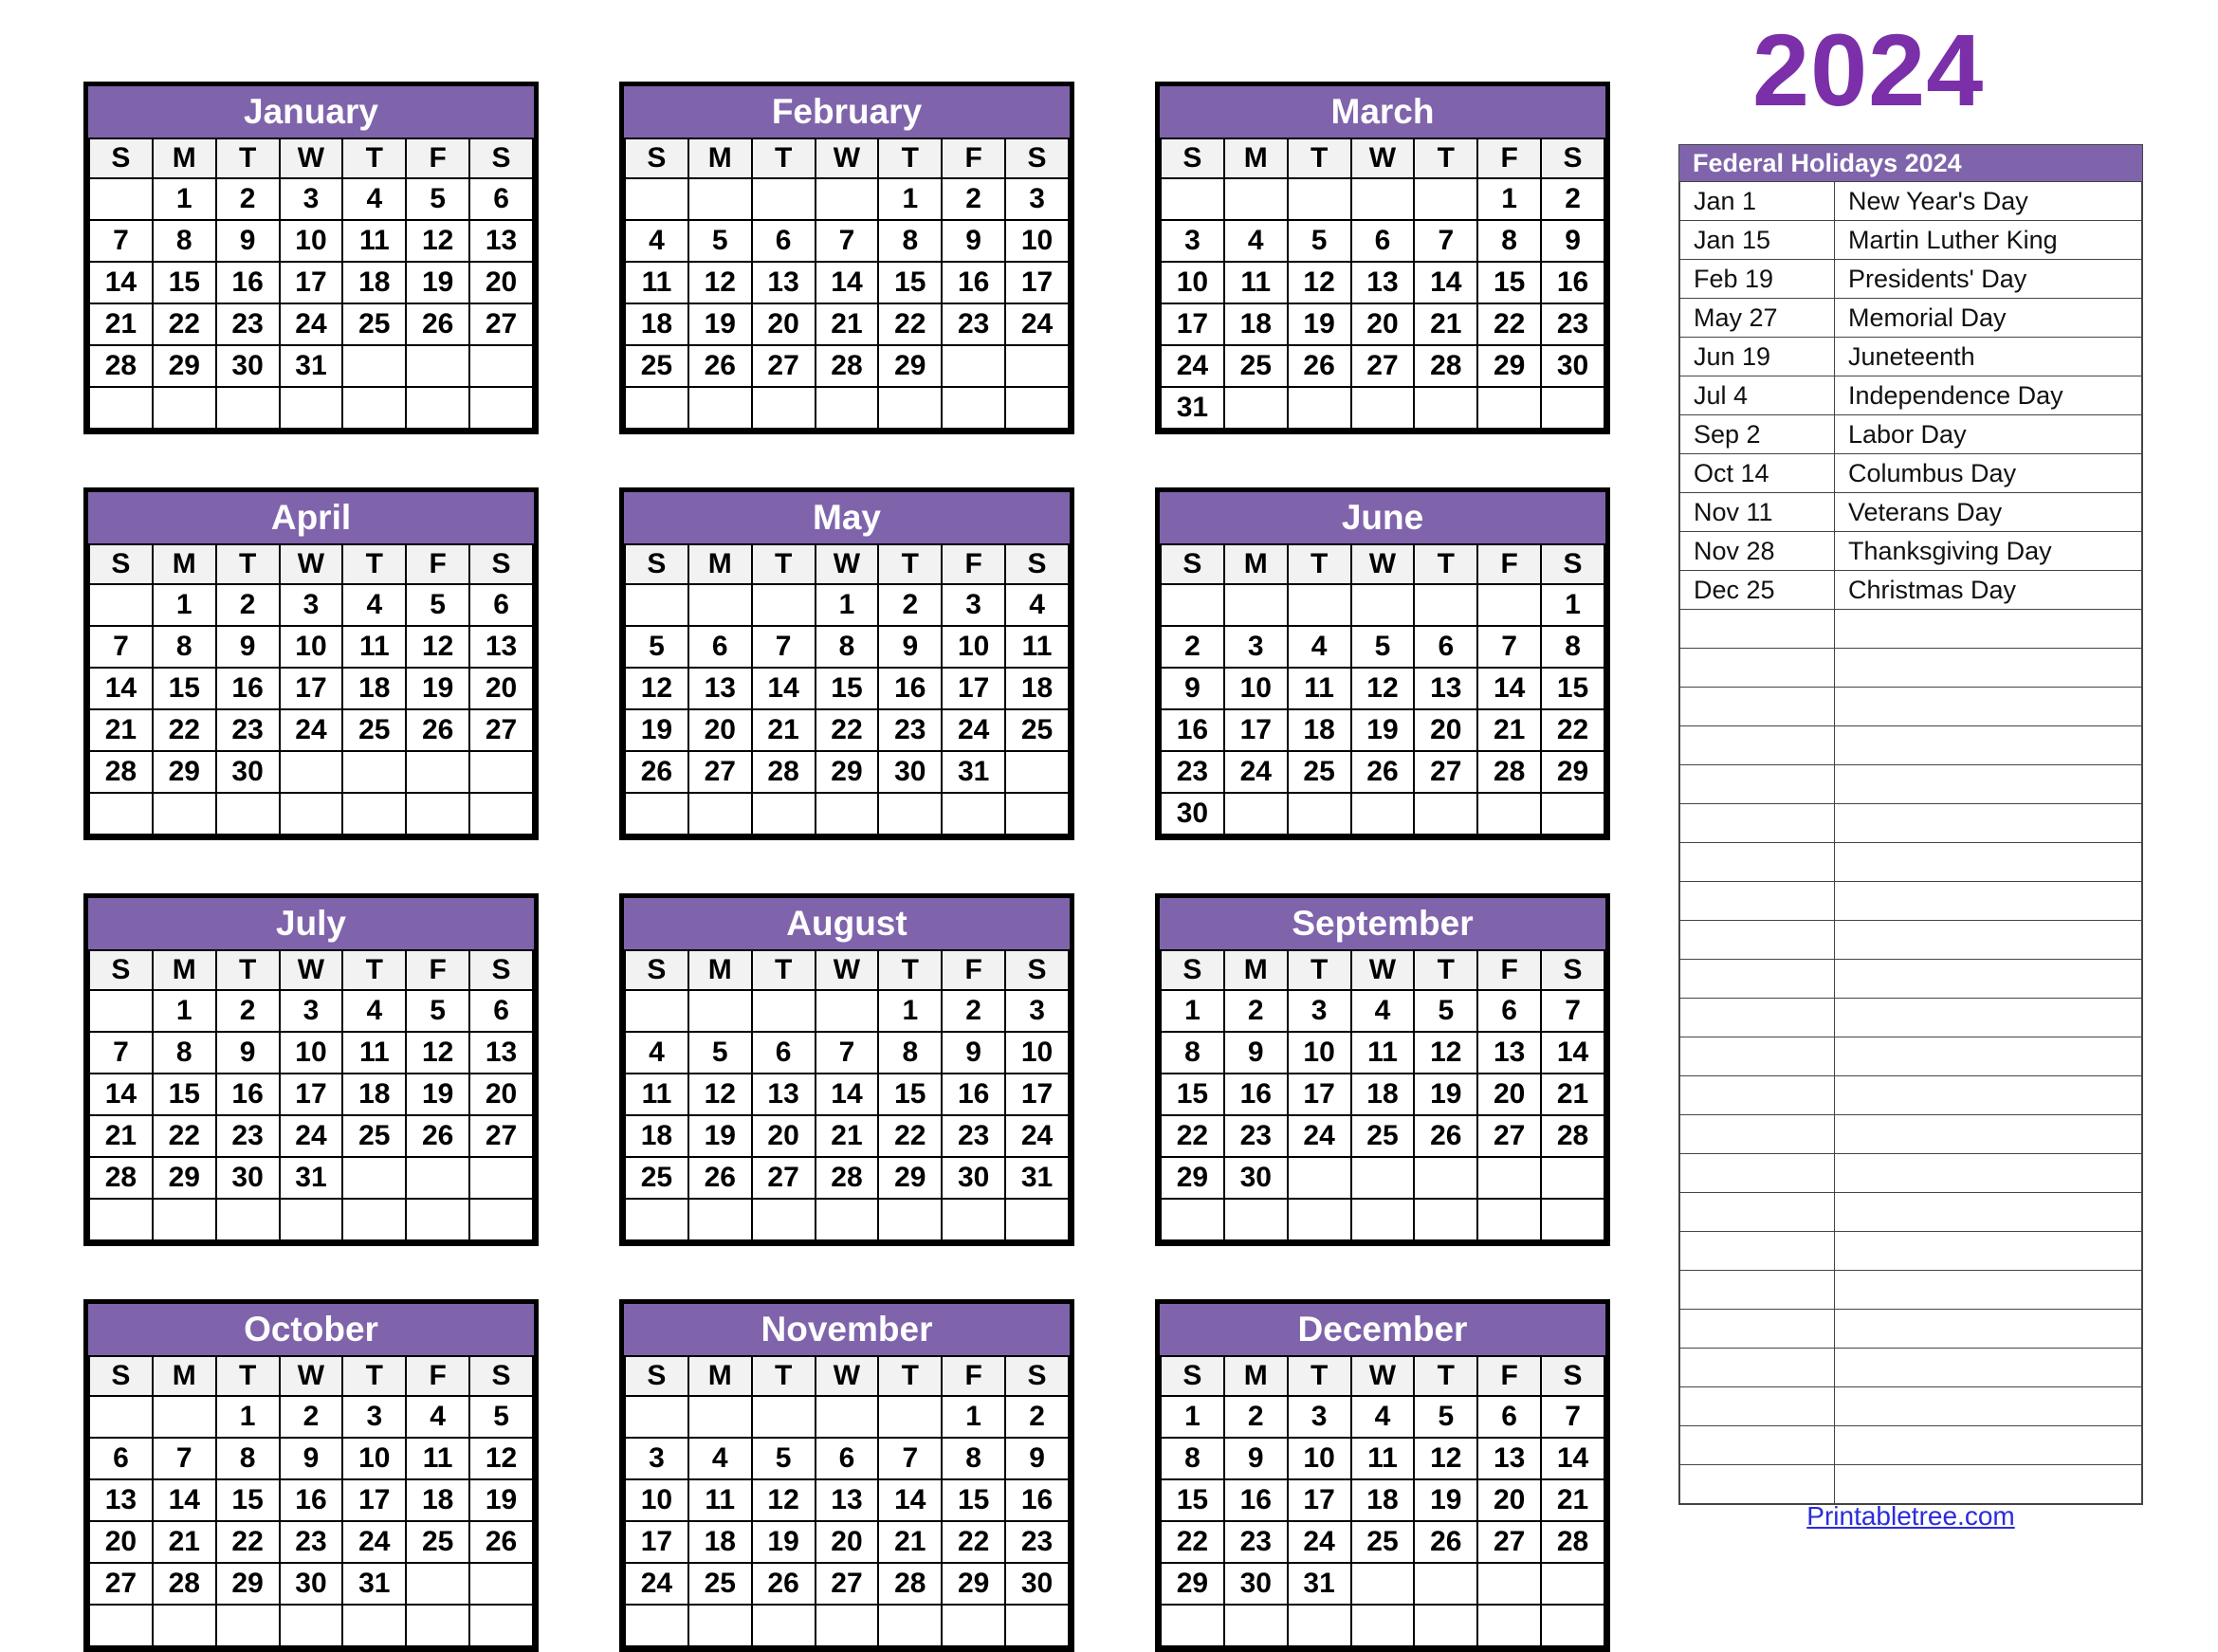 The width and height of the screenshot is (2218, 1652). Describe the element at coordinates (657, 324) in the screenshot. I see `day-cell-sunday: 18` at that location.